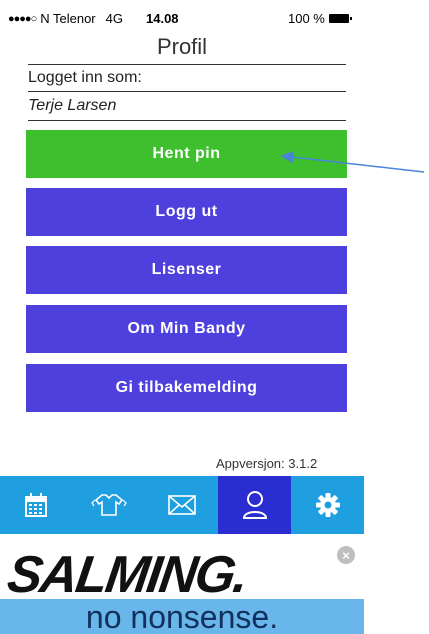 Image resolution: width=429 pixels, height=634 pixels. I want to click on label-divider, so click(187, 91).